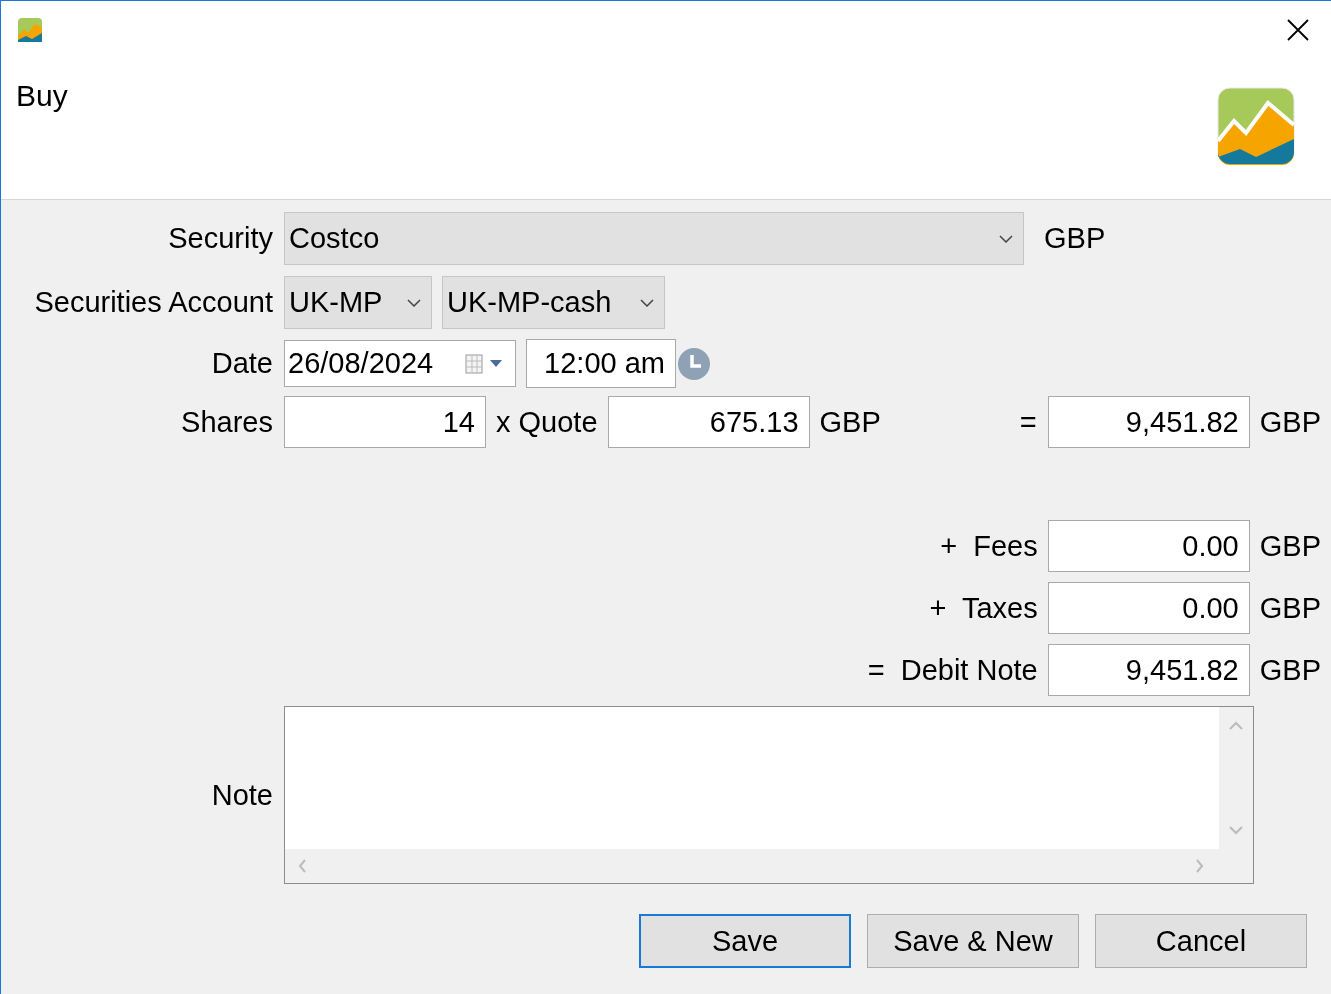 The width and height of the screenshot is (1331, 994). What do you see at coordinates (1201, 941) in the screenshot?
I see `dialog-button: Cancel` at bounding box center [1201, 941].